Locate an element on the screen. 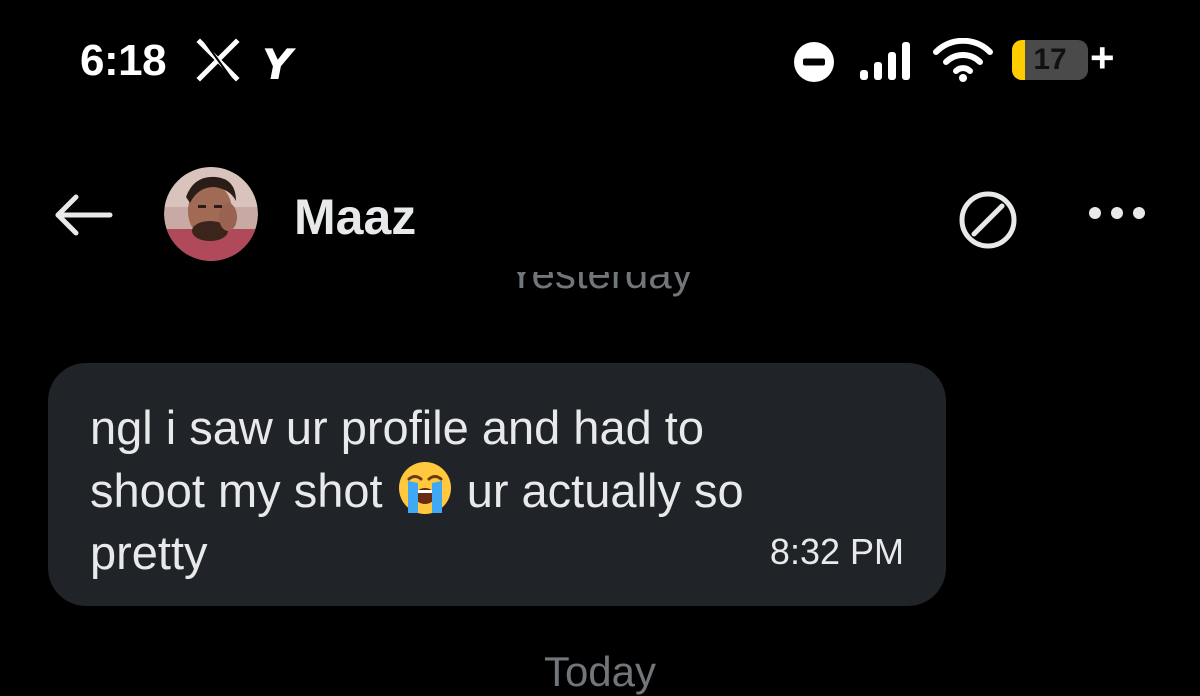 The image size is (1200, 696). battery-level: 17 is located at coordinates (1050, 59).